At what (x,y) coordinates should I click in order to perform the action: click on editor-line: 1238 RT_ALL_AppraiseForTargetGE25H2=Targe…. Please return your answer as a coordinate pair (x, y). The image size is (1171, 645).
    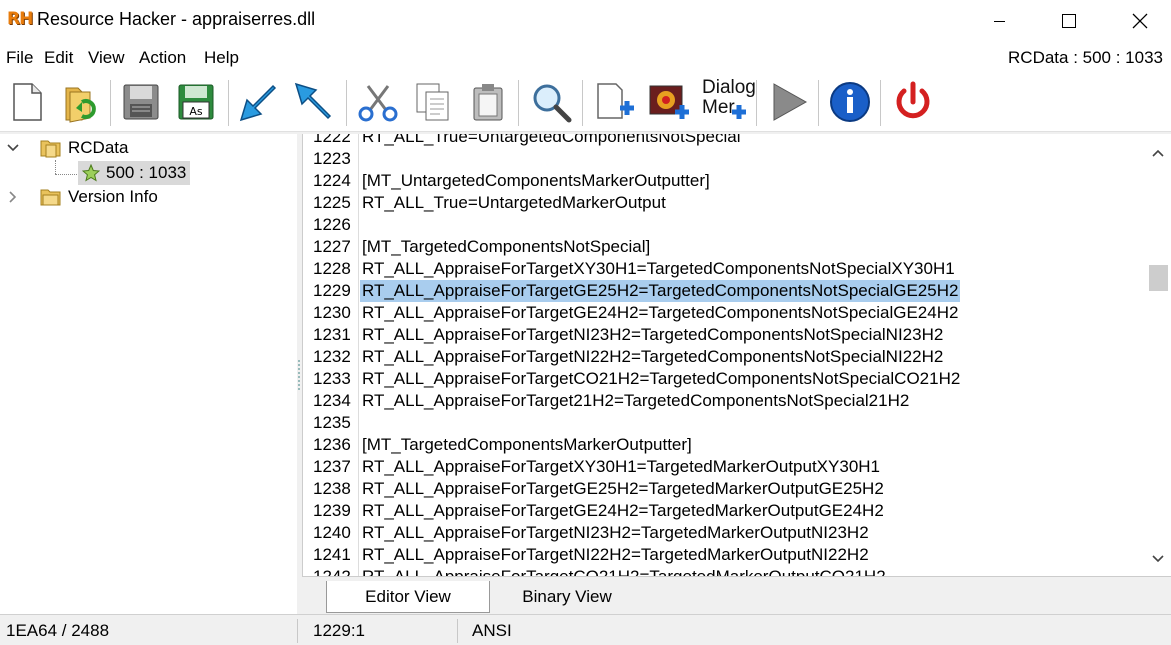
    Looking at the image, I should click on (713, 489).